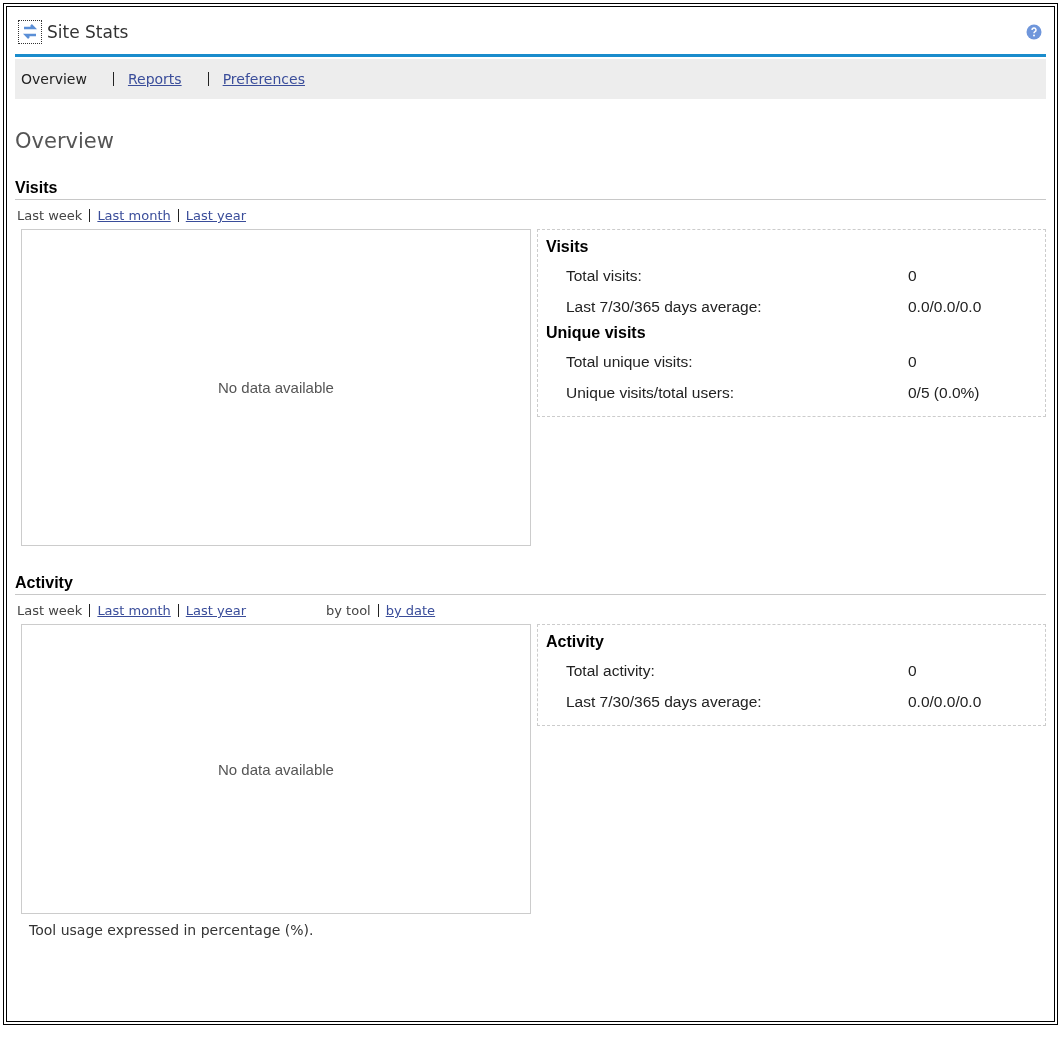 The image size is (1063, 1037). What do you see at coordinates (596, 333) in the screenshot?
I see `stats-heading: Unique visits` at bounding box center [596, 333].